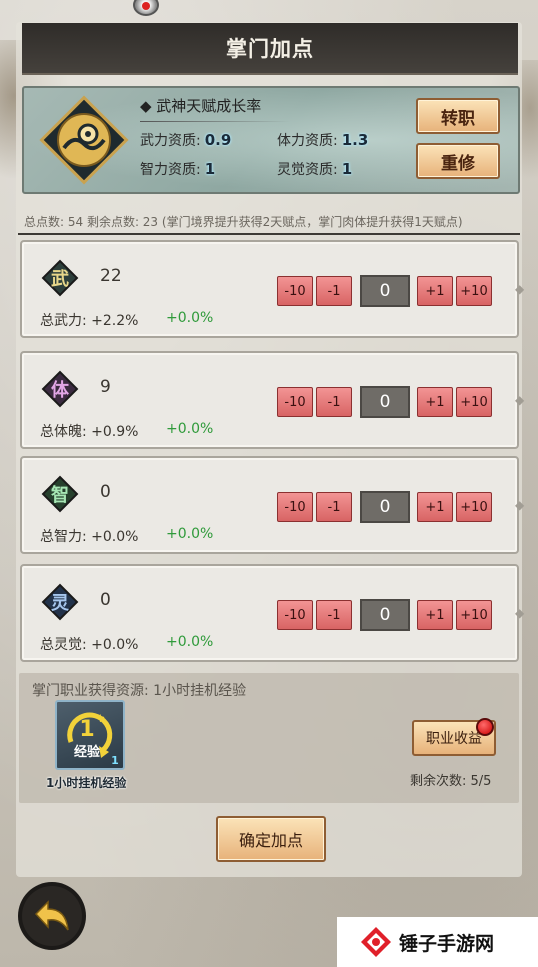 This screenshot has height=967, width=538. I want to click on perception-amount-field: 0, so click(385, 615).